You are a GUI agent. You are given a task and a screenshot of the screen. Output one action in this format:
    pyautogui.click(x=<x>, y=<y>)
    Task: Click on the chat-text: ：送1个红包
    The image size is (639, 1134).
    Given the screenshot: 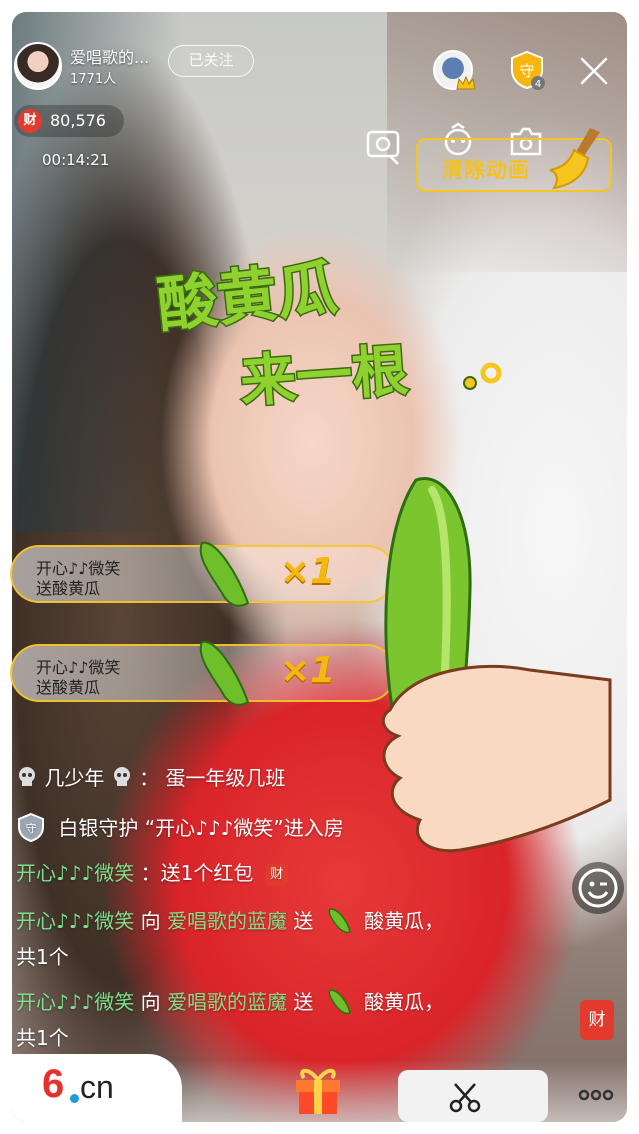 What is the action you would take?
    pyautogui.click(x=197, y=873)
    